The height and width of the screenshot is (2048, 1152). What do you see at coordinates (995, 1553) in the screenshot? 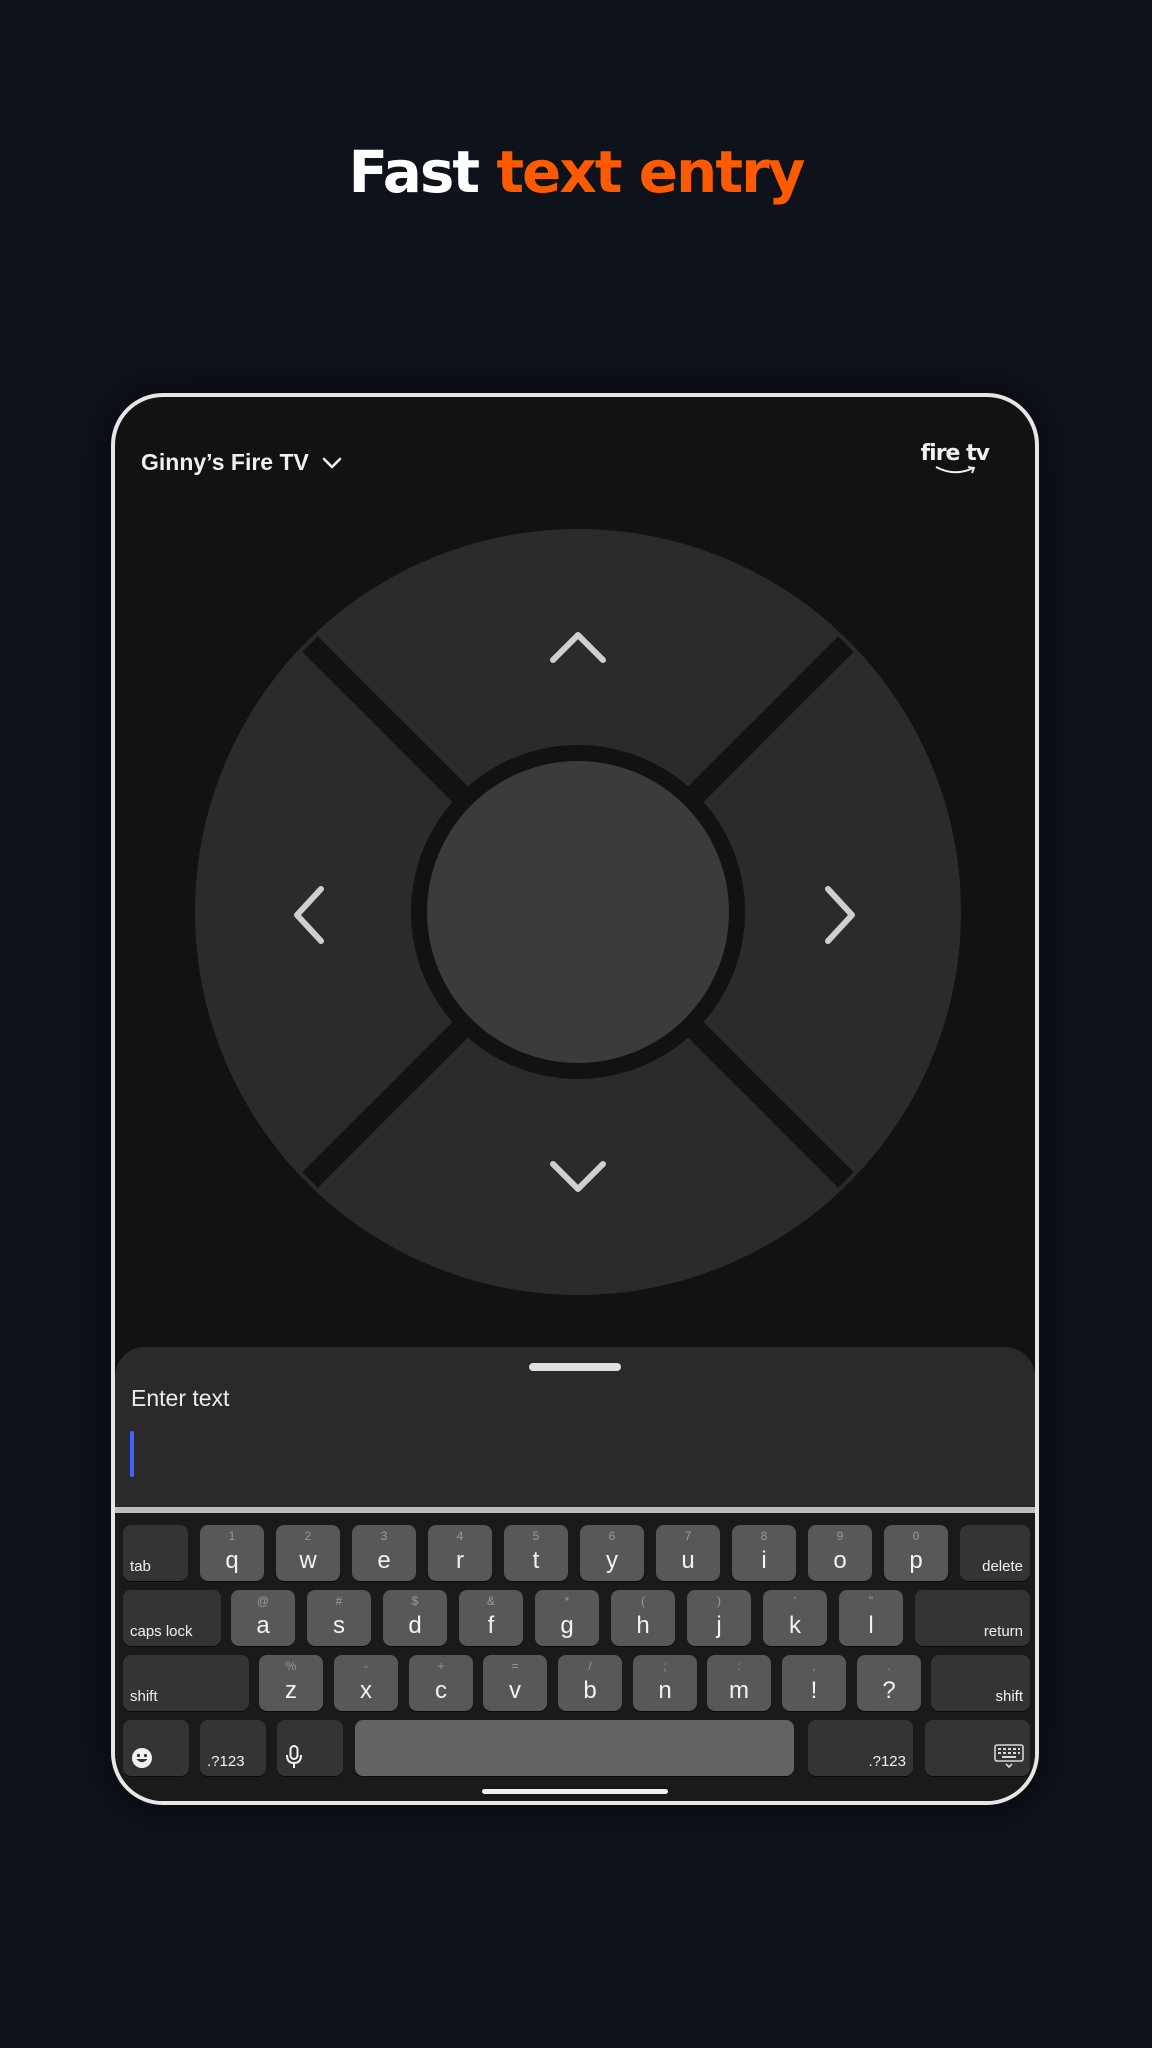
I see `delete-key: delete` at bounding box center [995, 1553].